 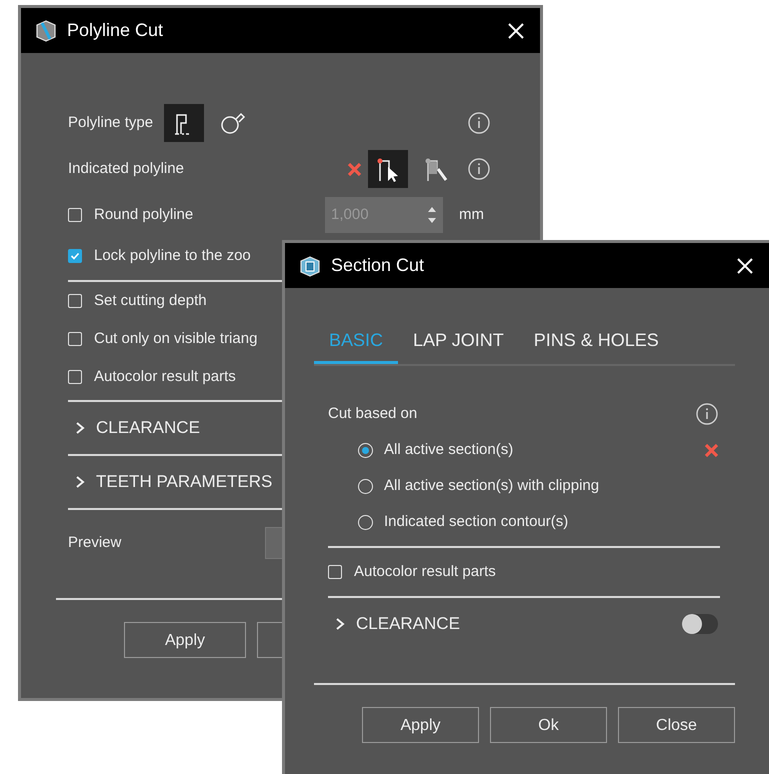 I want to click on checkbox-label: Cut only on visible triang, so click(x=176, y=338).